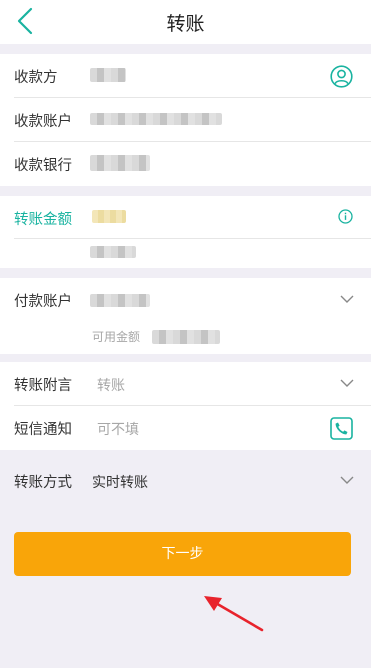  What do you see at coordinates (43, 386) in the screenshot?
I see `remark-label: 转账附言` at bounding box center [43, 386].